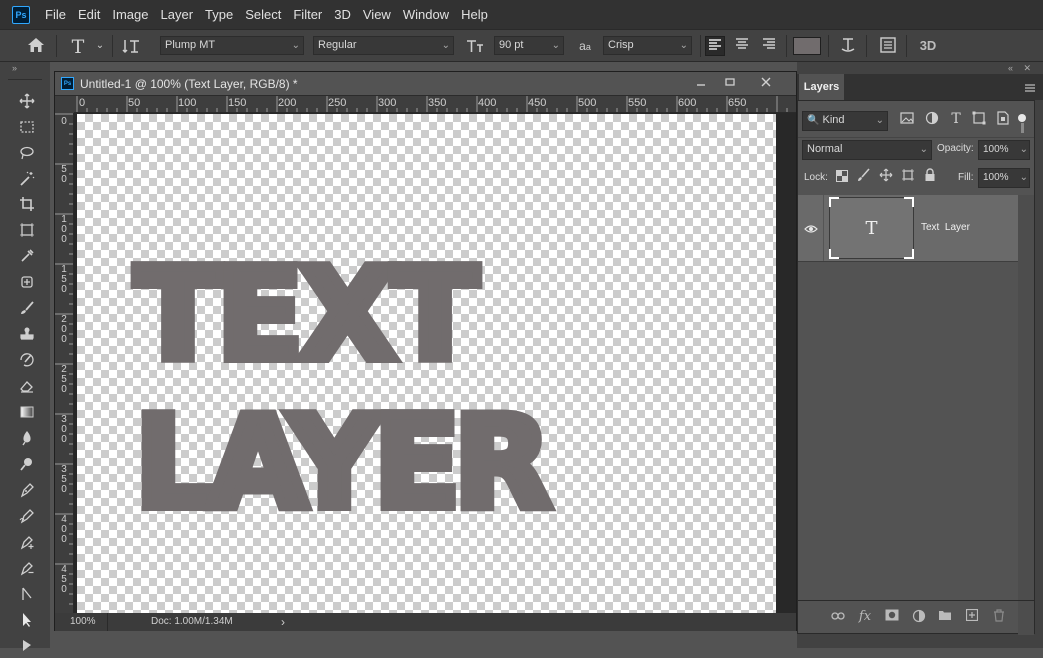 Image resolution: width=1043 pixels, height=658 pixels. I want to click on blend-mode-select: Normal ⌄, so click(867, 150).